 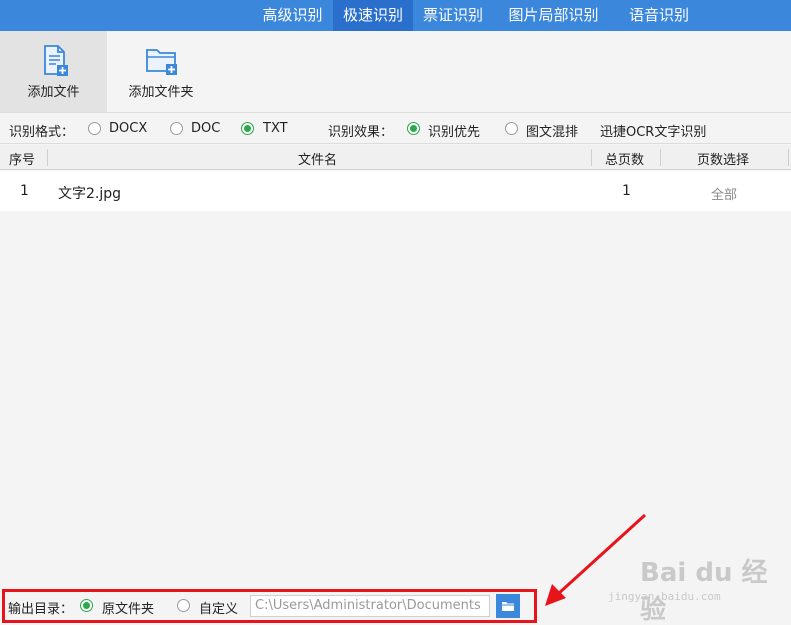 I want to click on row-total-pages: 1, so click(x=626, y=191).